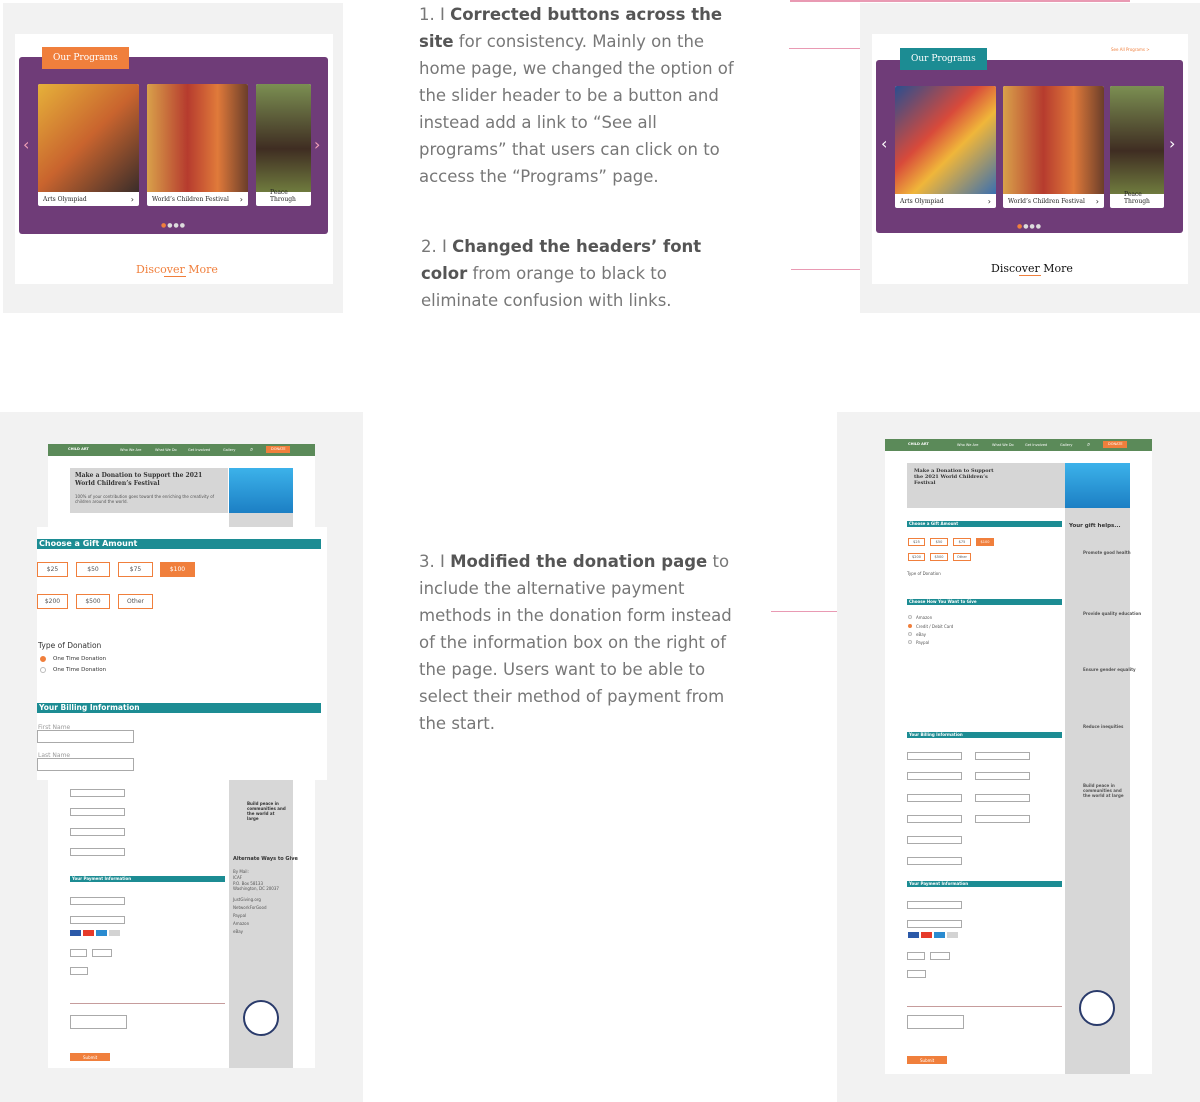 Image resolution: width=1200 pixels, height=1102 pixels. Describe the element at coordinates (261, 490) in the screenshot. I see `before-hero-image` at that location.